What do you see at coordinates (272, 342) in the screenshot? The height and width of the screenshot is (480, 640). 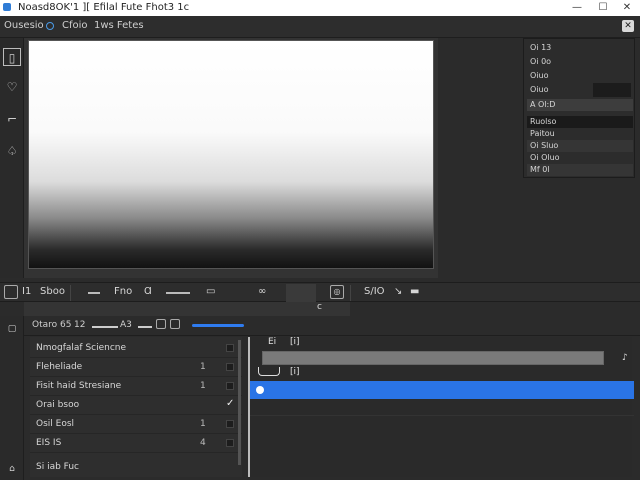 I see `track-label: Ei` at bounding box center [272, 342].